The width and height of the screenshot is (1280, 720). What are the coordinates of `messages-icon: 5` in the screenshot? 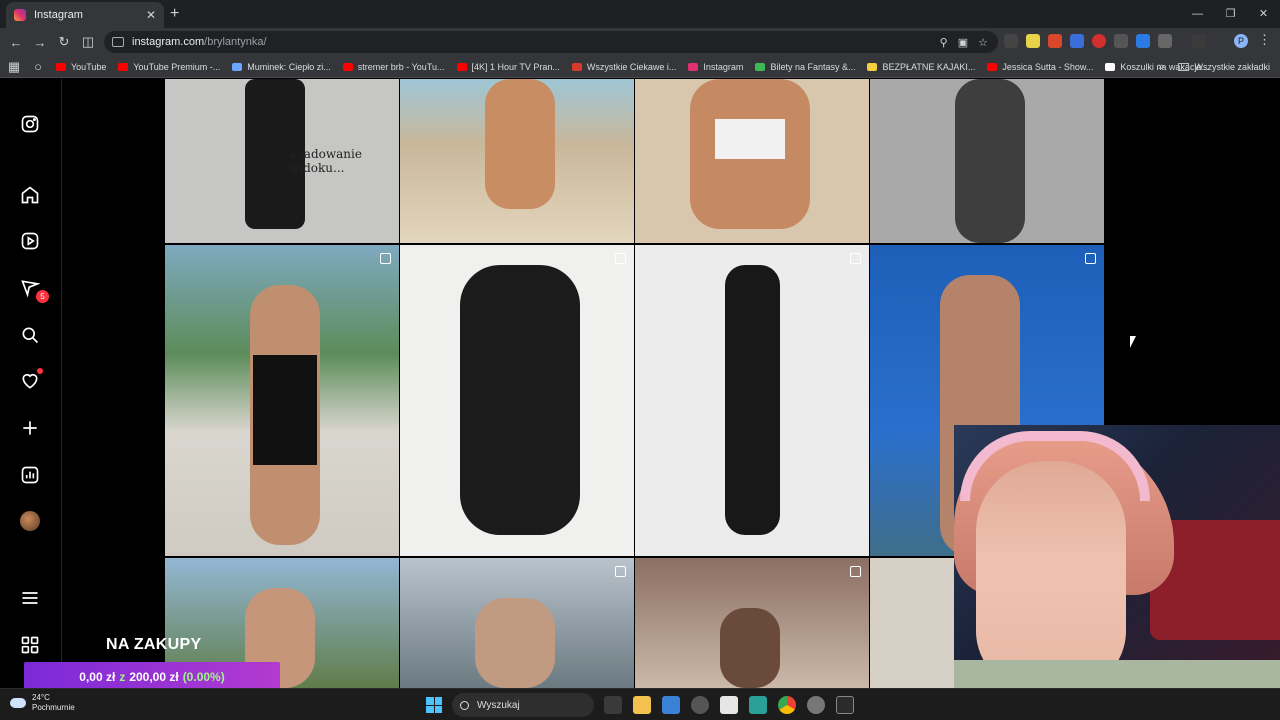 It's located at (34, 290).